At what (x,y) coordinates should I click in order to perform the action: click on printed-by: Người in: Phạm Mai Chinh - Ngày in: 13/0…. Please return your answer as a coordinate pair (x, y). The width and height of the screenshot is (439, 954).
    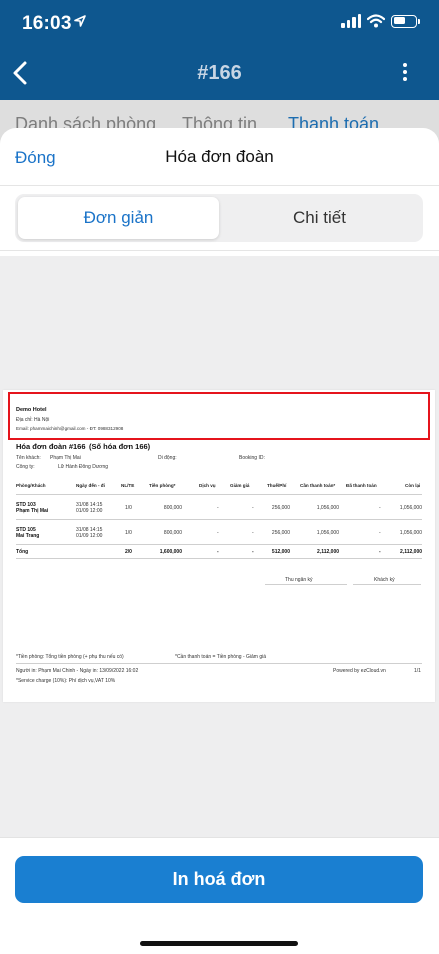
    Looking at the image, I should click on (77, 671).